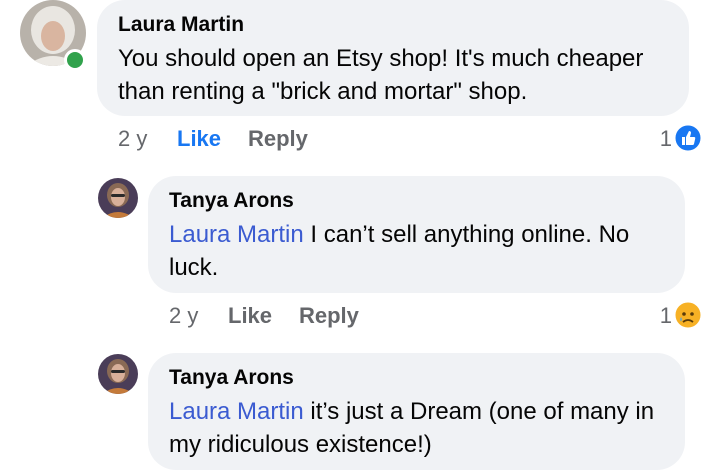  I want to click on online-status-icon, so click(75, 60).